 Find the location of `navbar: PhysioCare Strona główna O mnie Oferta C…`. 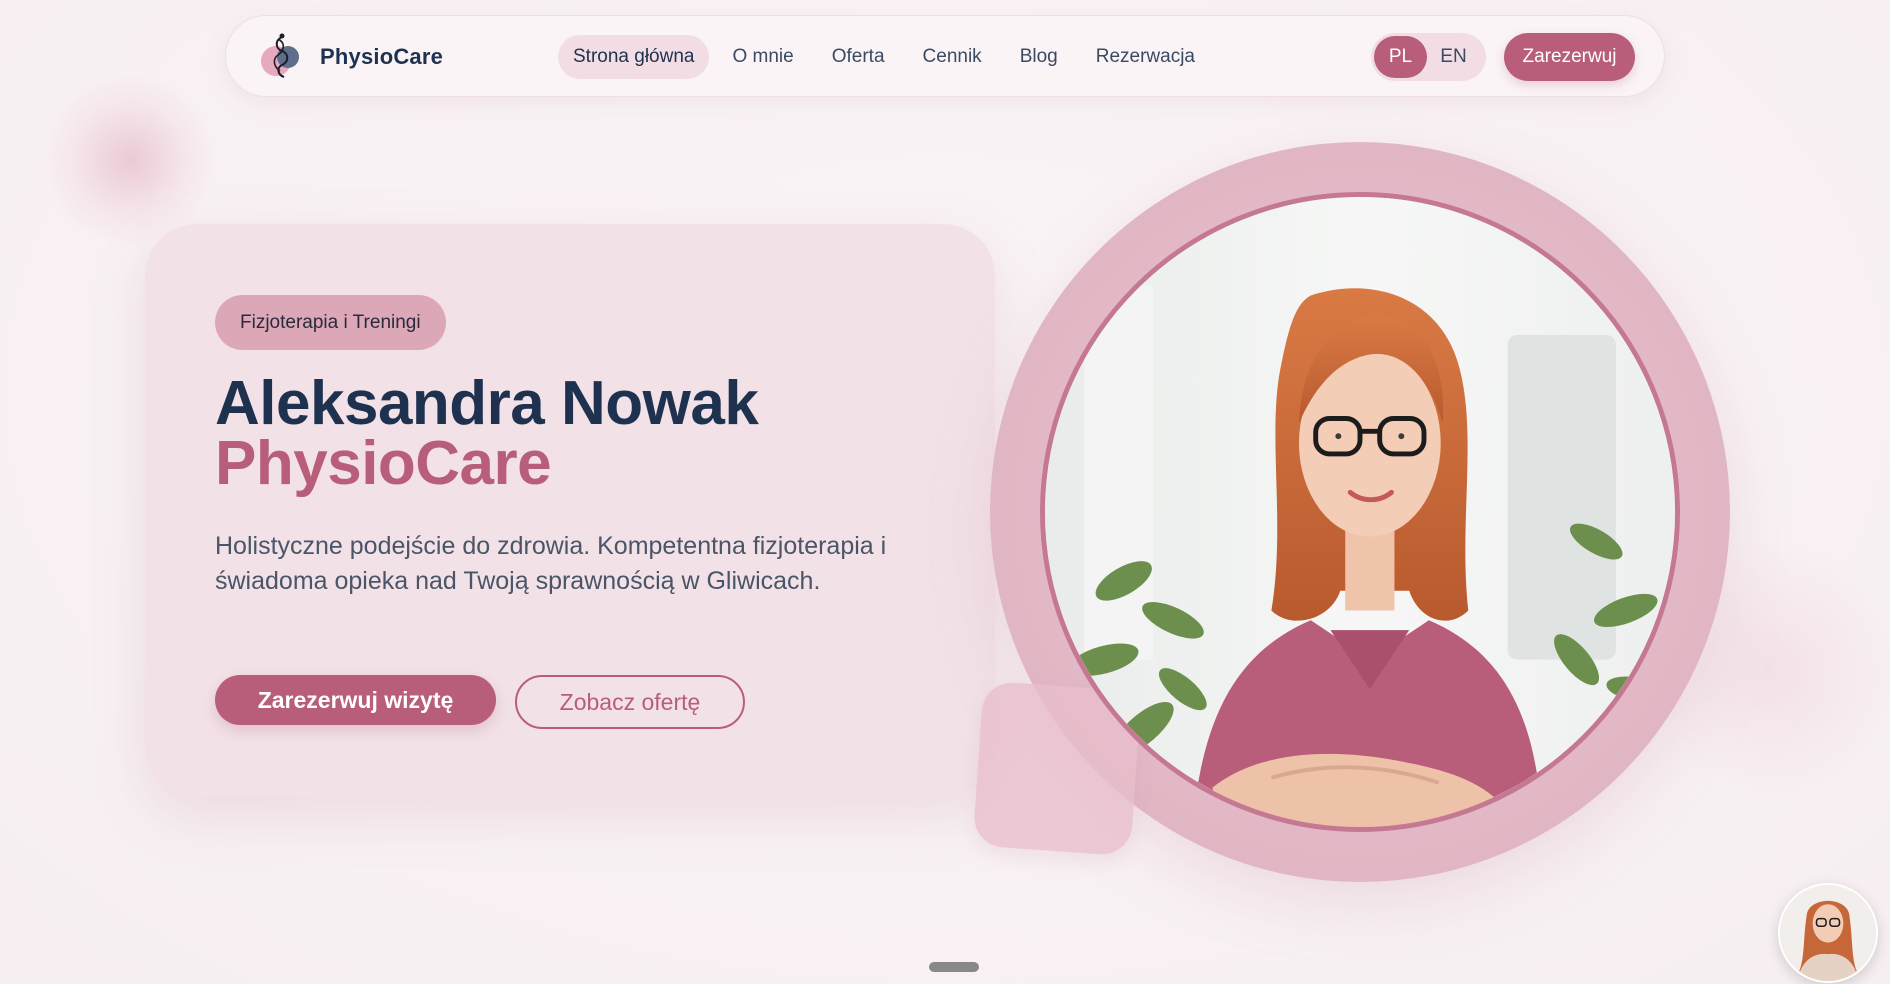

navbar: PhysioCare Strona główna O mnie Oferta C… is located at coordinates (945, 56).